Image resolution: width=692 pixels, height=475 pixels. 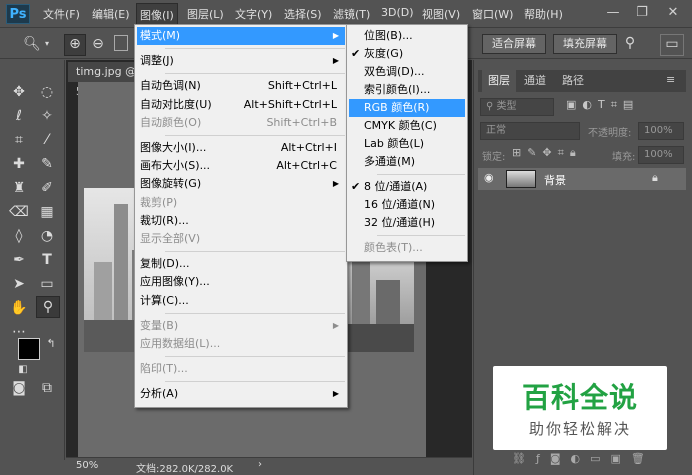 I want to click on mode-submenu-item-label: 16 位/通道(N), so click(x=400, y=204).